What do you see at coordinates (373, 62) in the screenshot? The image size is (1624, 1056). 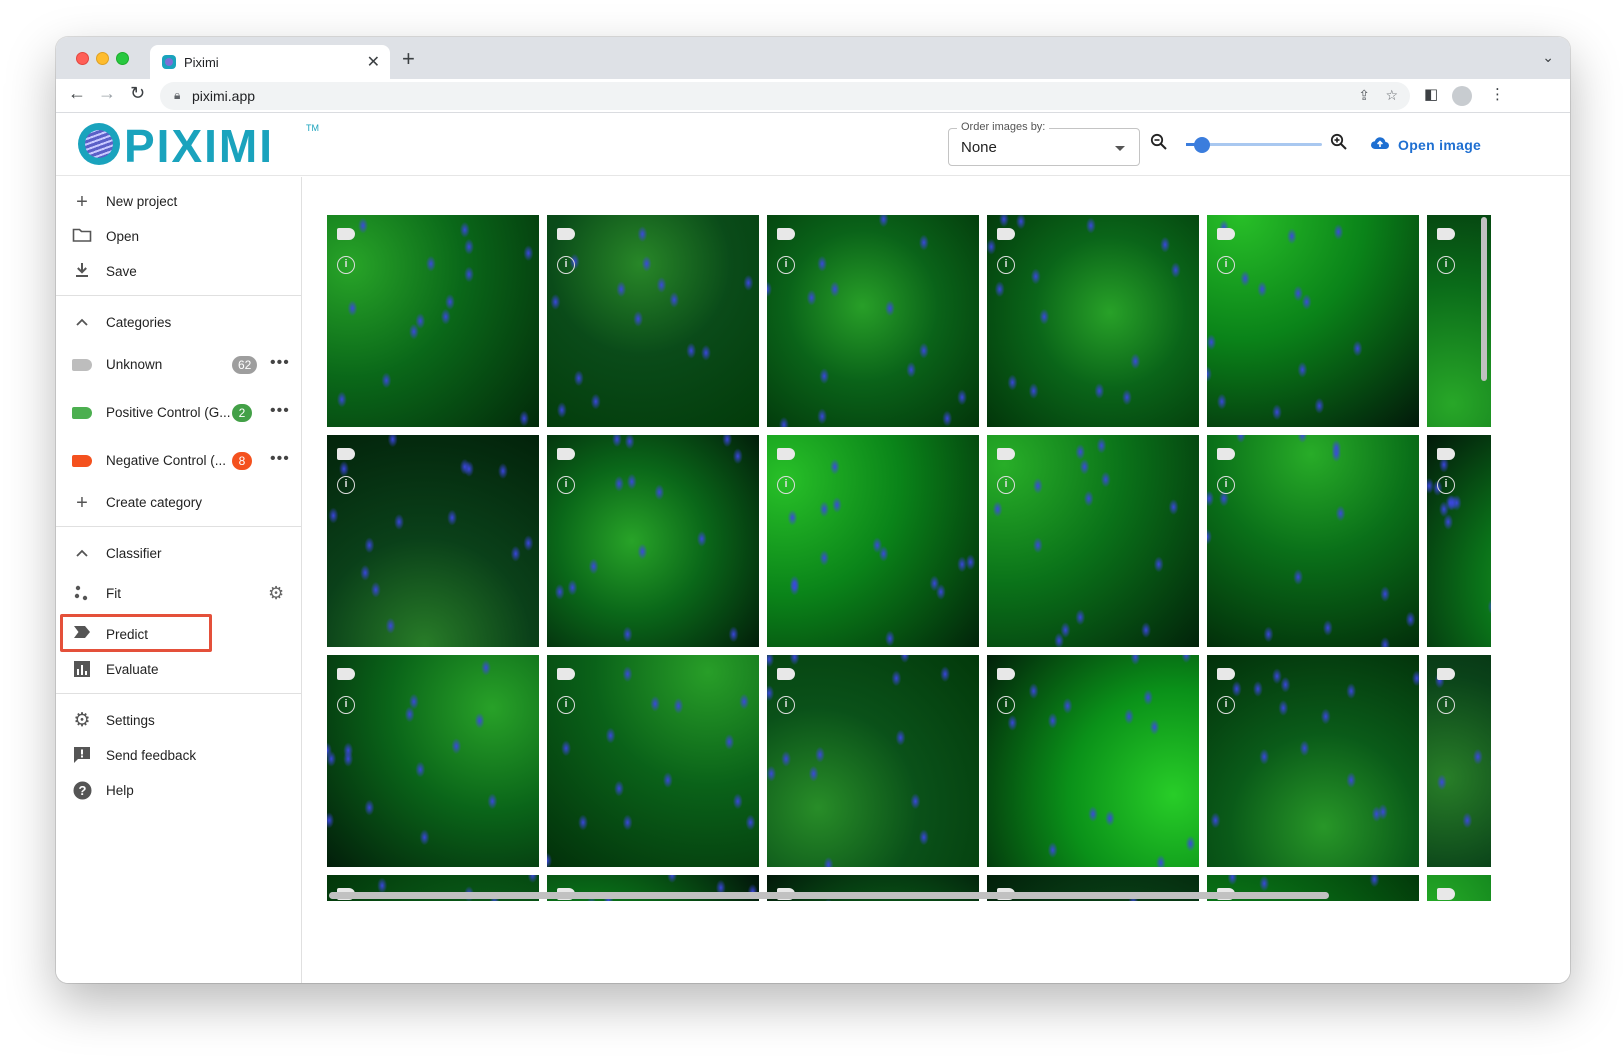 I see `close-tab-icon: ✕` at bounding box center [373, 62].